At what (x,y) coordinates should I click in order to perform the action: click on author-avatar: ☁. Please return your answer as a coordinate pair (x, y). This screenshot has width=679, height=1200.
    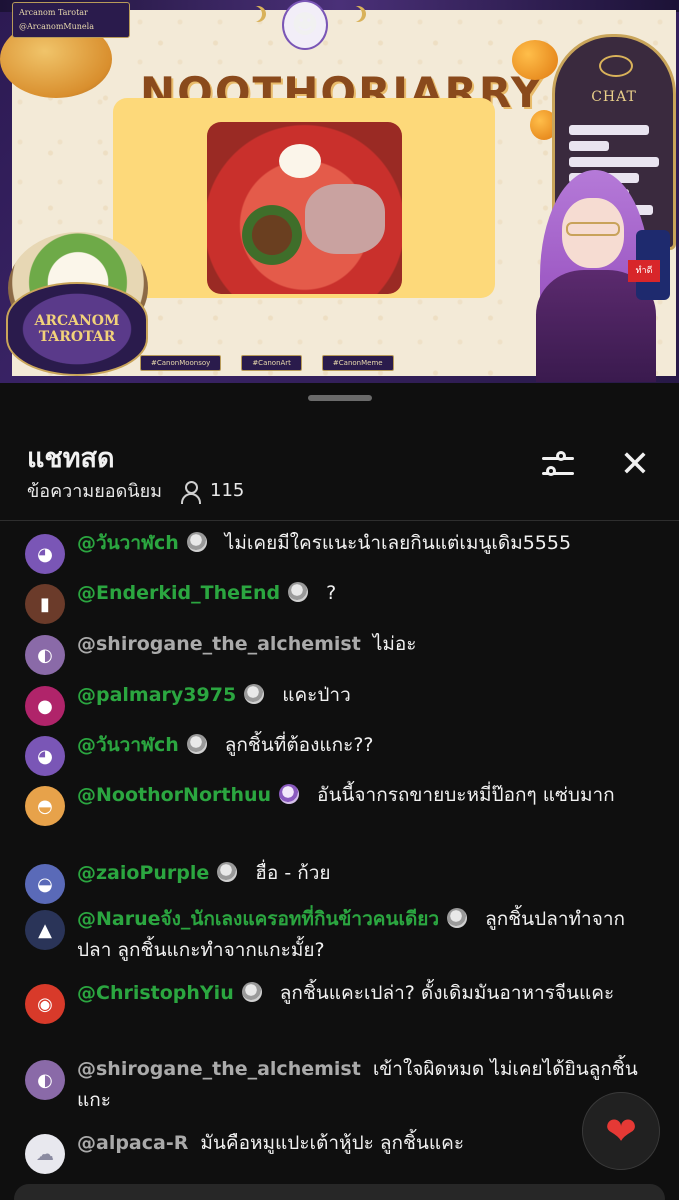
    Looking at the image, I should click on (45, 1154).